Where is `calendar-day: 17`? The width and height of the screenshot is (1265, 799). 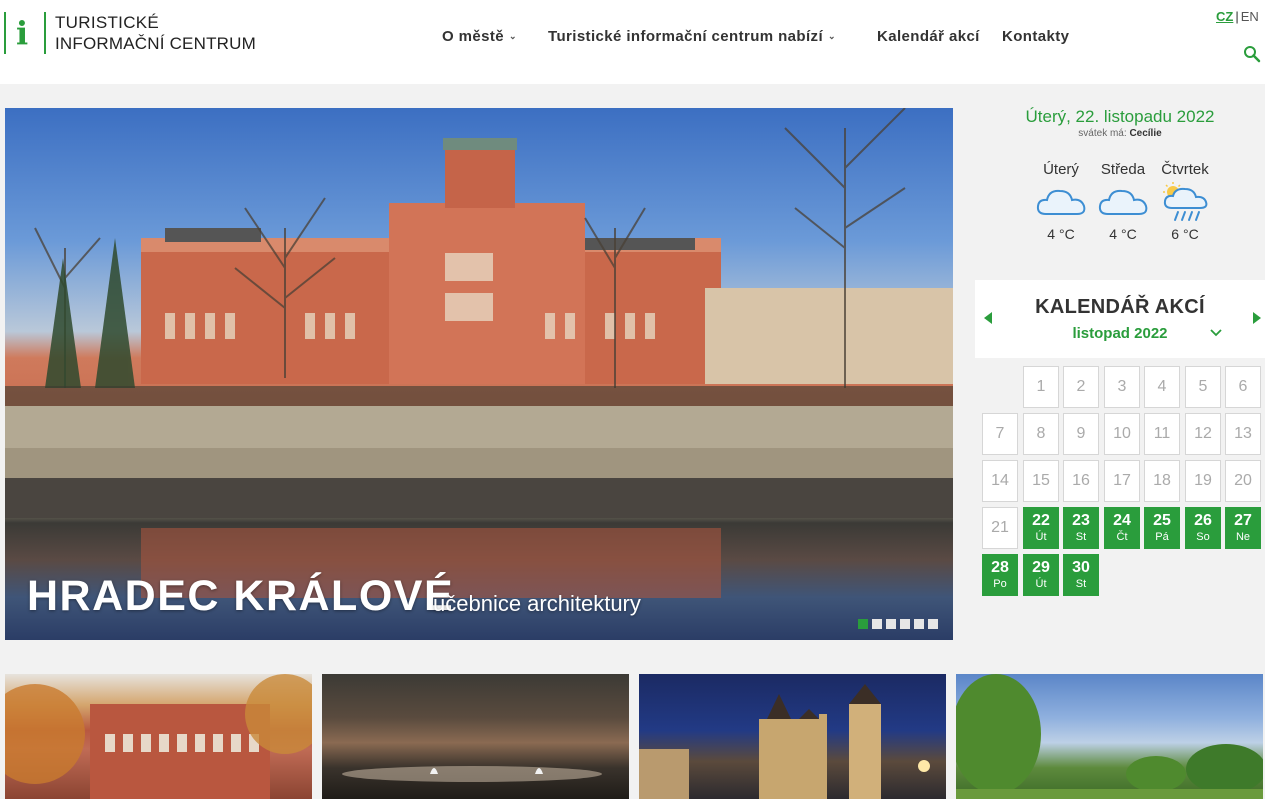 calendar-day: 17 is located at coordinates (1122, 481).